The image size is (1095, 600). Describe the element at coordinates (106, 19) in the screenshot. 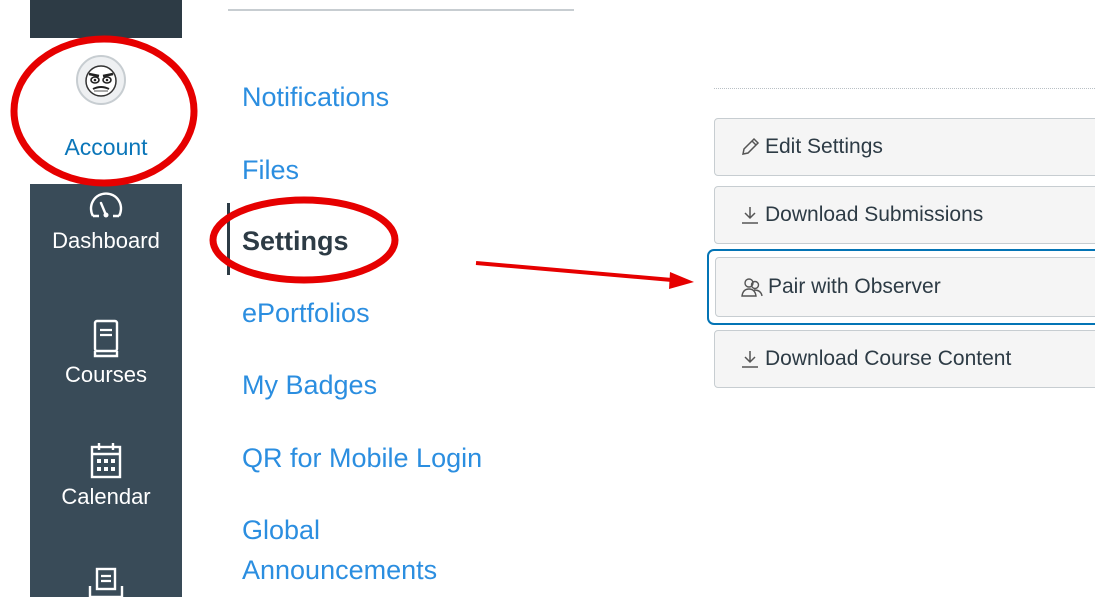

I see `nav-logo-area` at that location.